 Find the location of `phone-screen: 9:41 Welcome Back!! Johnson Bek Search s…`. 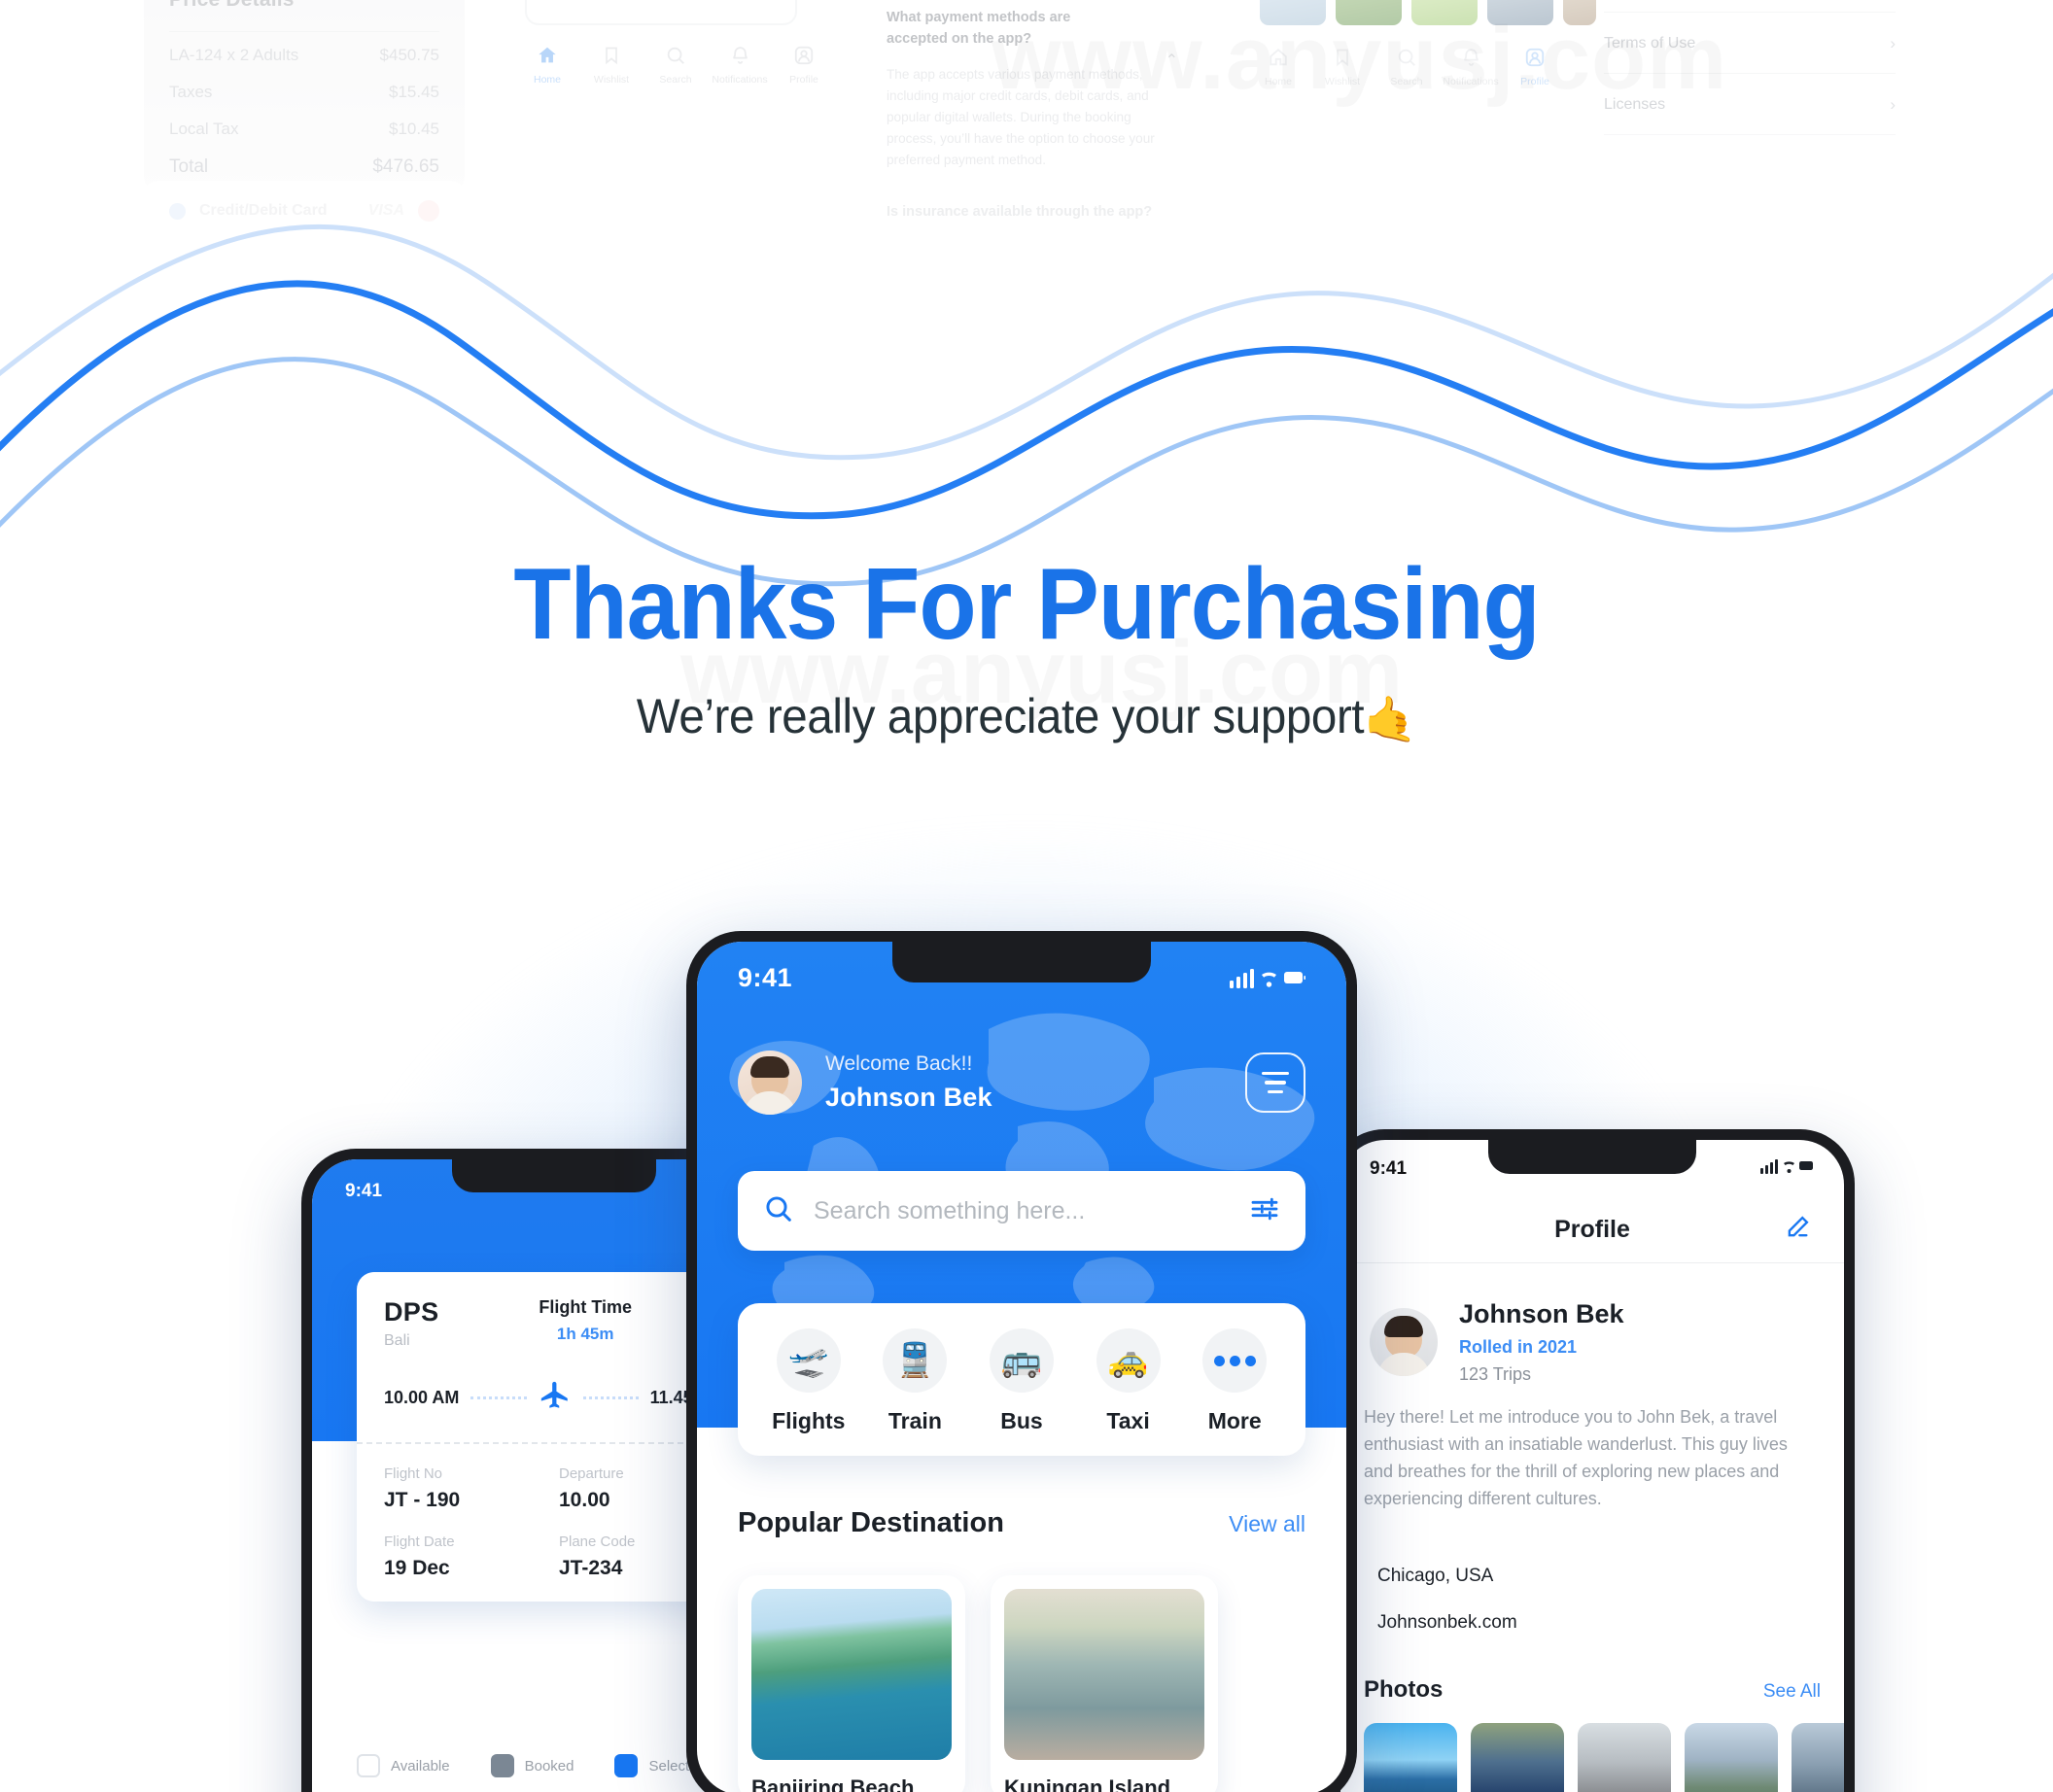

phone-screen: 9:41 Welcome Back!! Johnson Bek Search s… is located at coordinates (1021, 1367).